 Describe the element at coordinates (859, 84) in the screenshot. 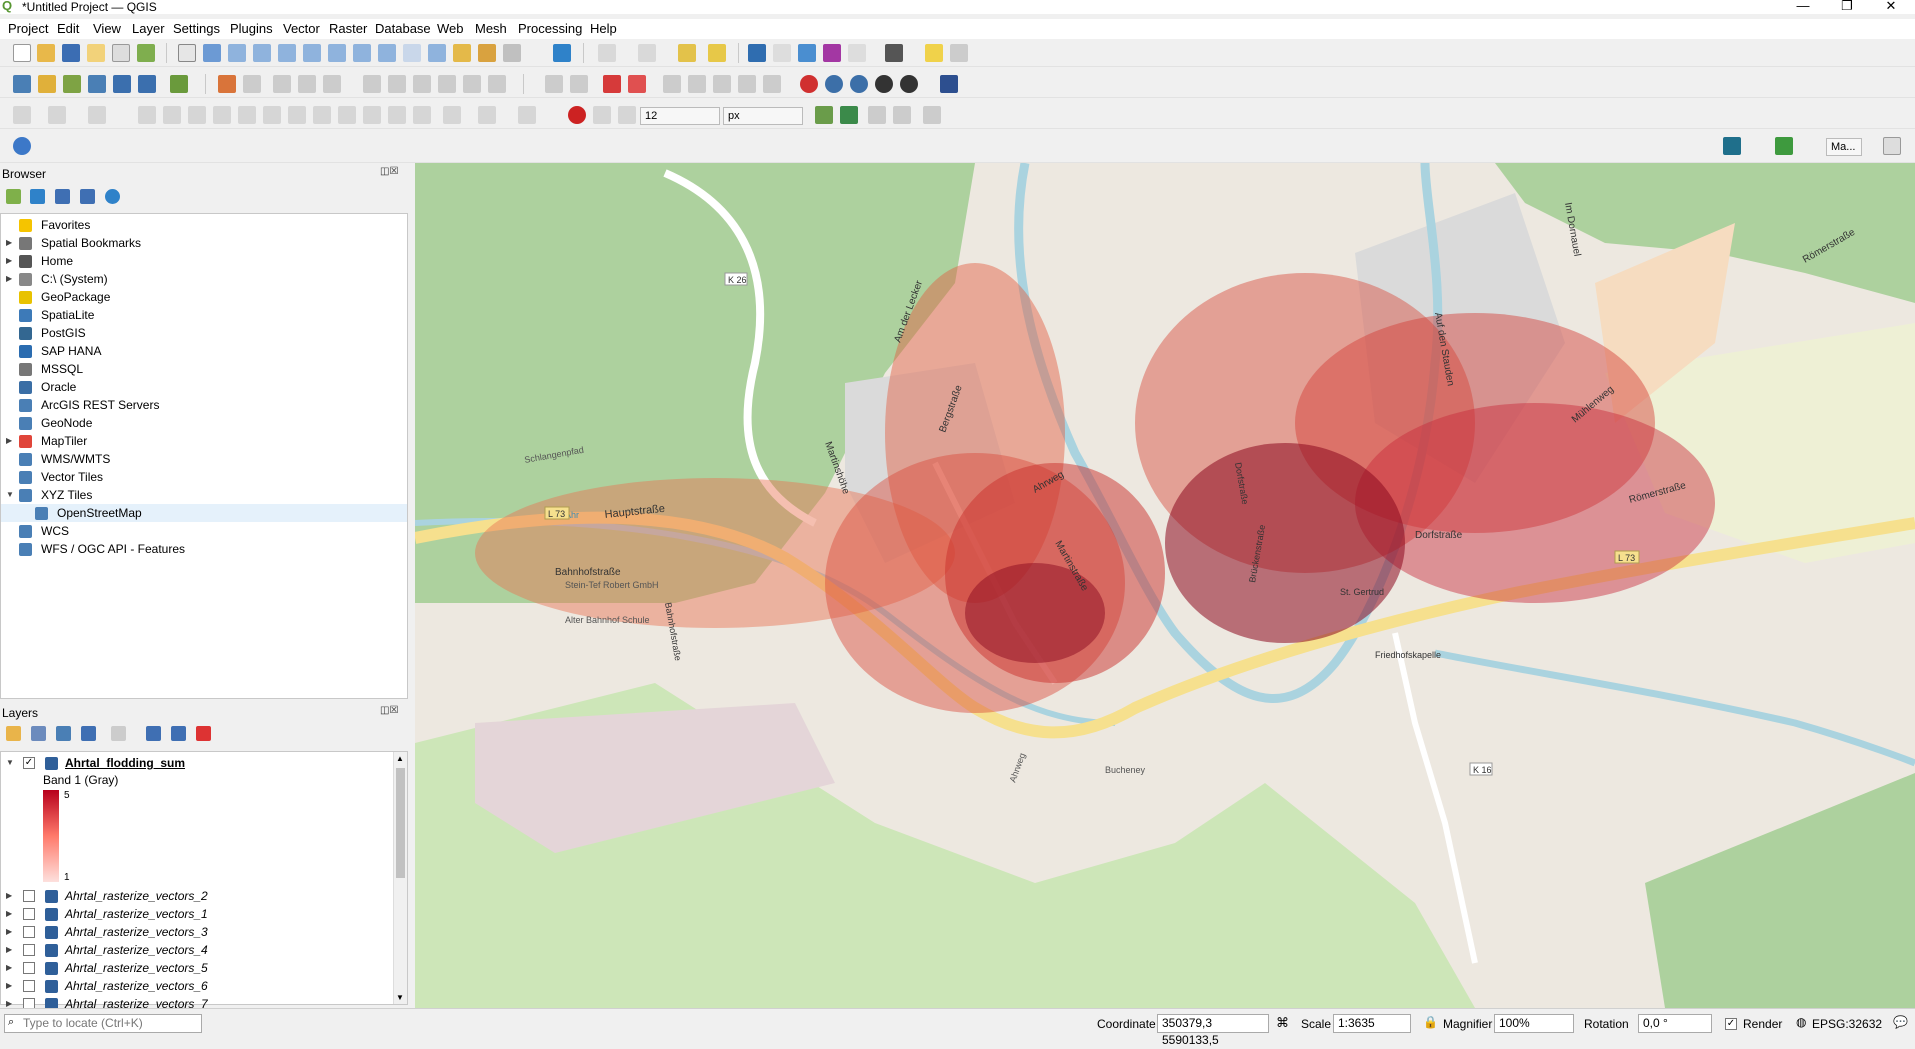

I see `georeferencer-icon` at that location.